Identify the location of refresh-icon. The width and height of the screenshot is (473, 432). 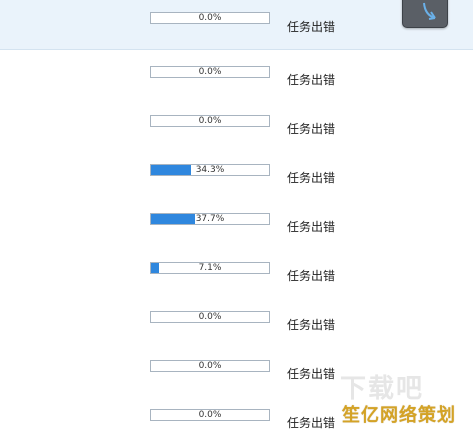
(429, 11).